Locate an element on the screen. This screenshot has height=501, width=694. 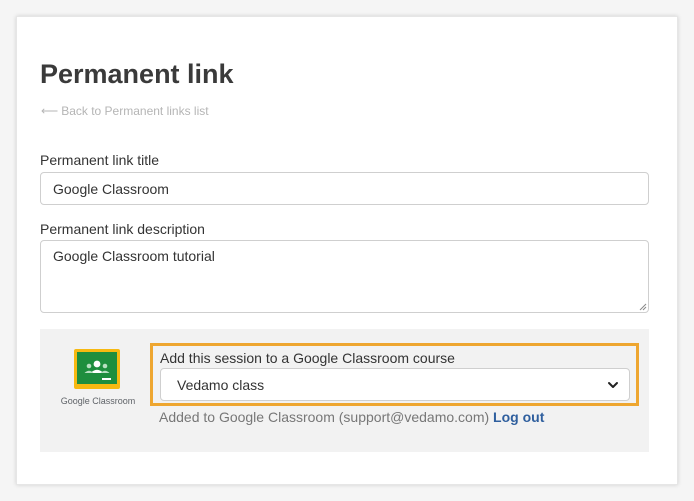
course-select: Vedamo class is located at coordinates (395, 384).